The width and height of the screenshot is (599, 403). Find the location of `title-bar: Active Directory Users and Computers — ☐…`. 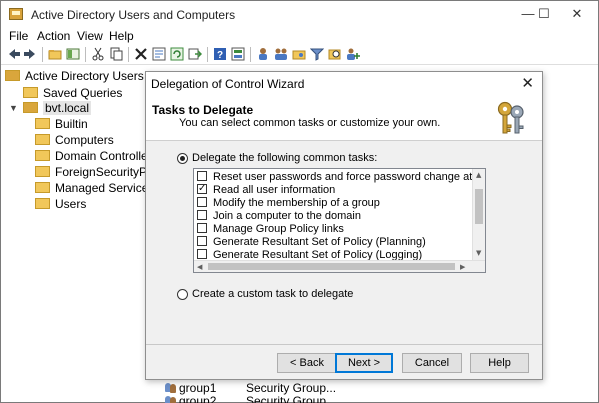

title-bar: Active Directory Users and Computers — ☐… is located at coordinates (299, 14).